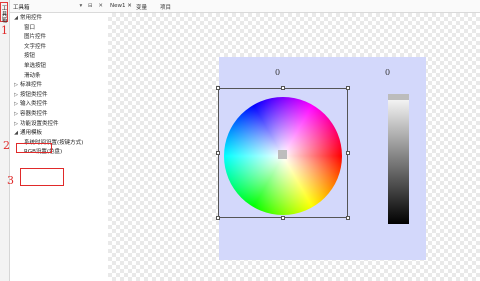  I want to click on toolbox-title: 工具箱, so click(21, 8).